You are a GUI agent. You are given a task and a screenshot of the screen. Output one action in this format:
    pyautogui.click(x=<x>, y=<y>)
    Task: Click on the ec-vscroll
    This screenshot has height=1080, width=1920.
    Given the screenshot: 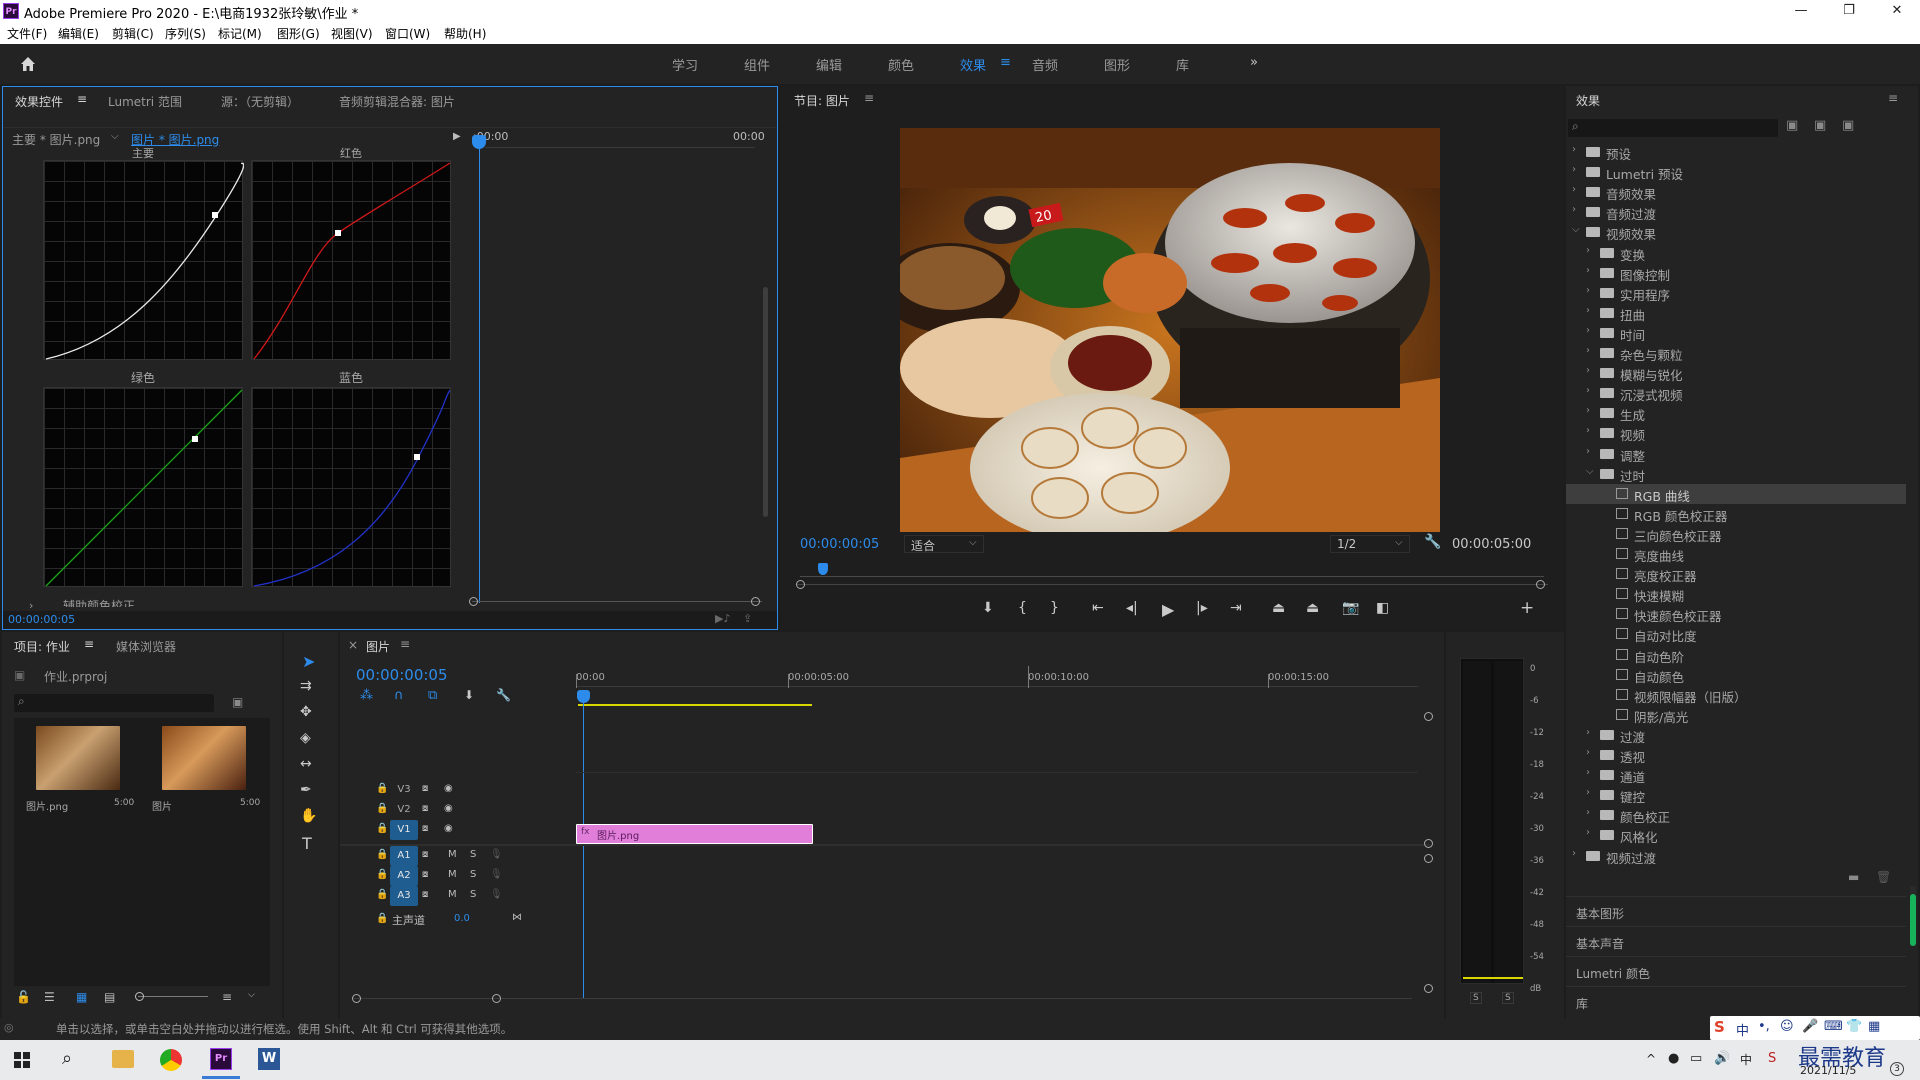 What is the action you would take?
    pyautogui.click(x=765, y=372)
    